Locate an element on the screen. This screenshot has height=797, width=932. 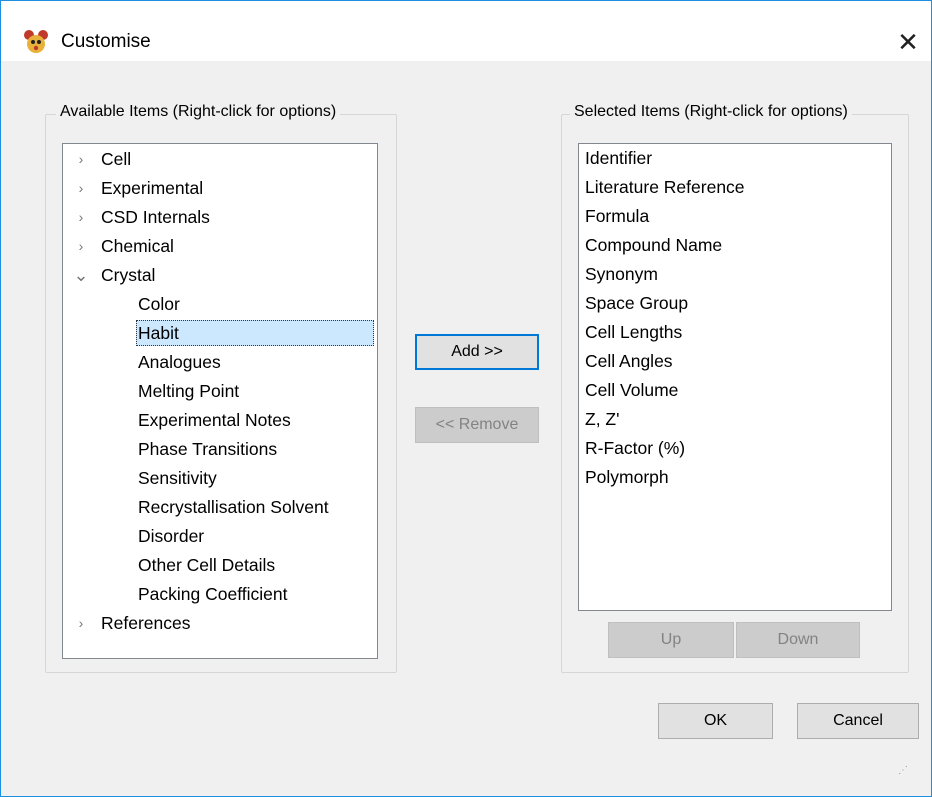
close-icon: ✕ is located at coordinates (908, 42).